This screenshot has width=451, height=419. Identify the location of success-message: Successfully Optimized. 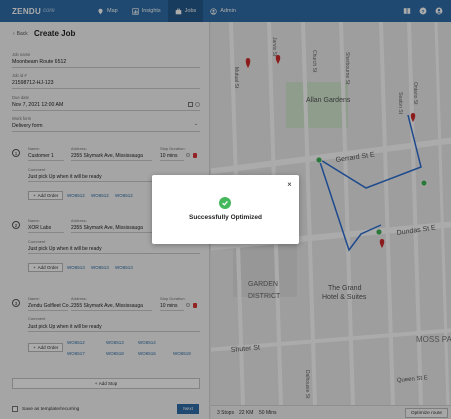
(225, 217).